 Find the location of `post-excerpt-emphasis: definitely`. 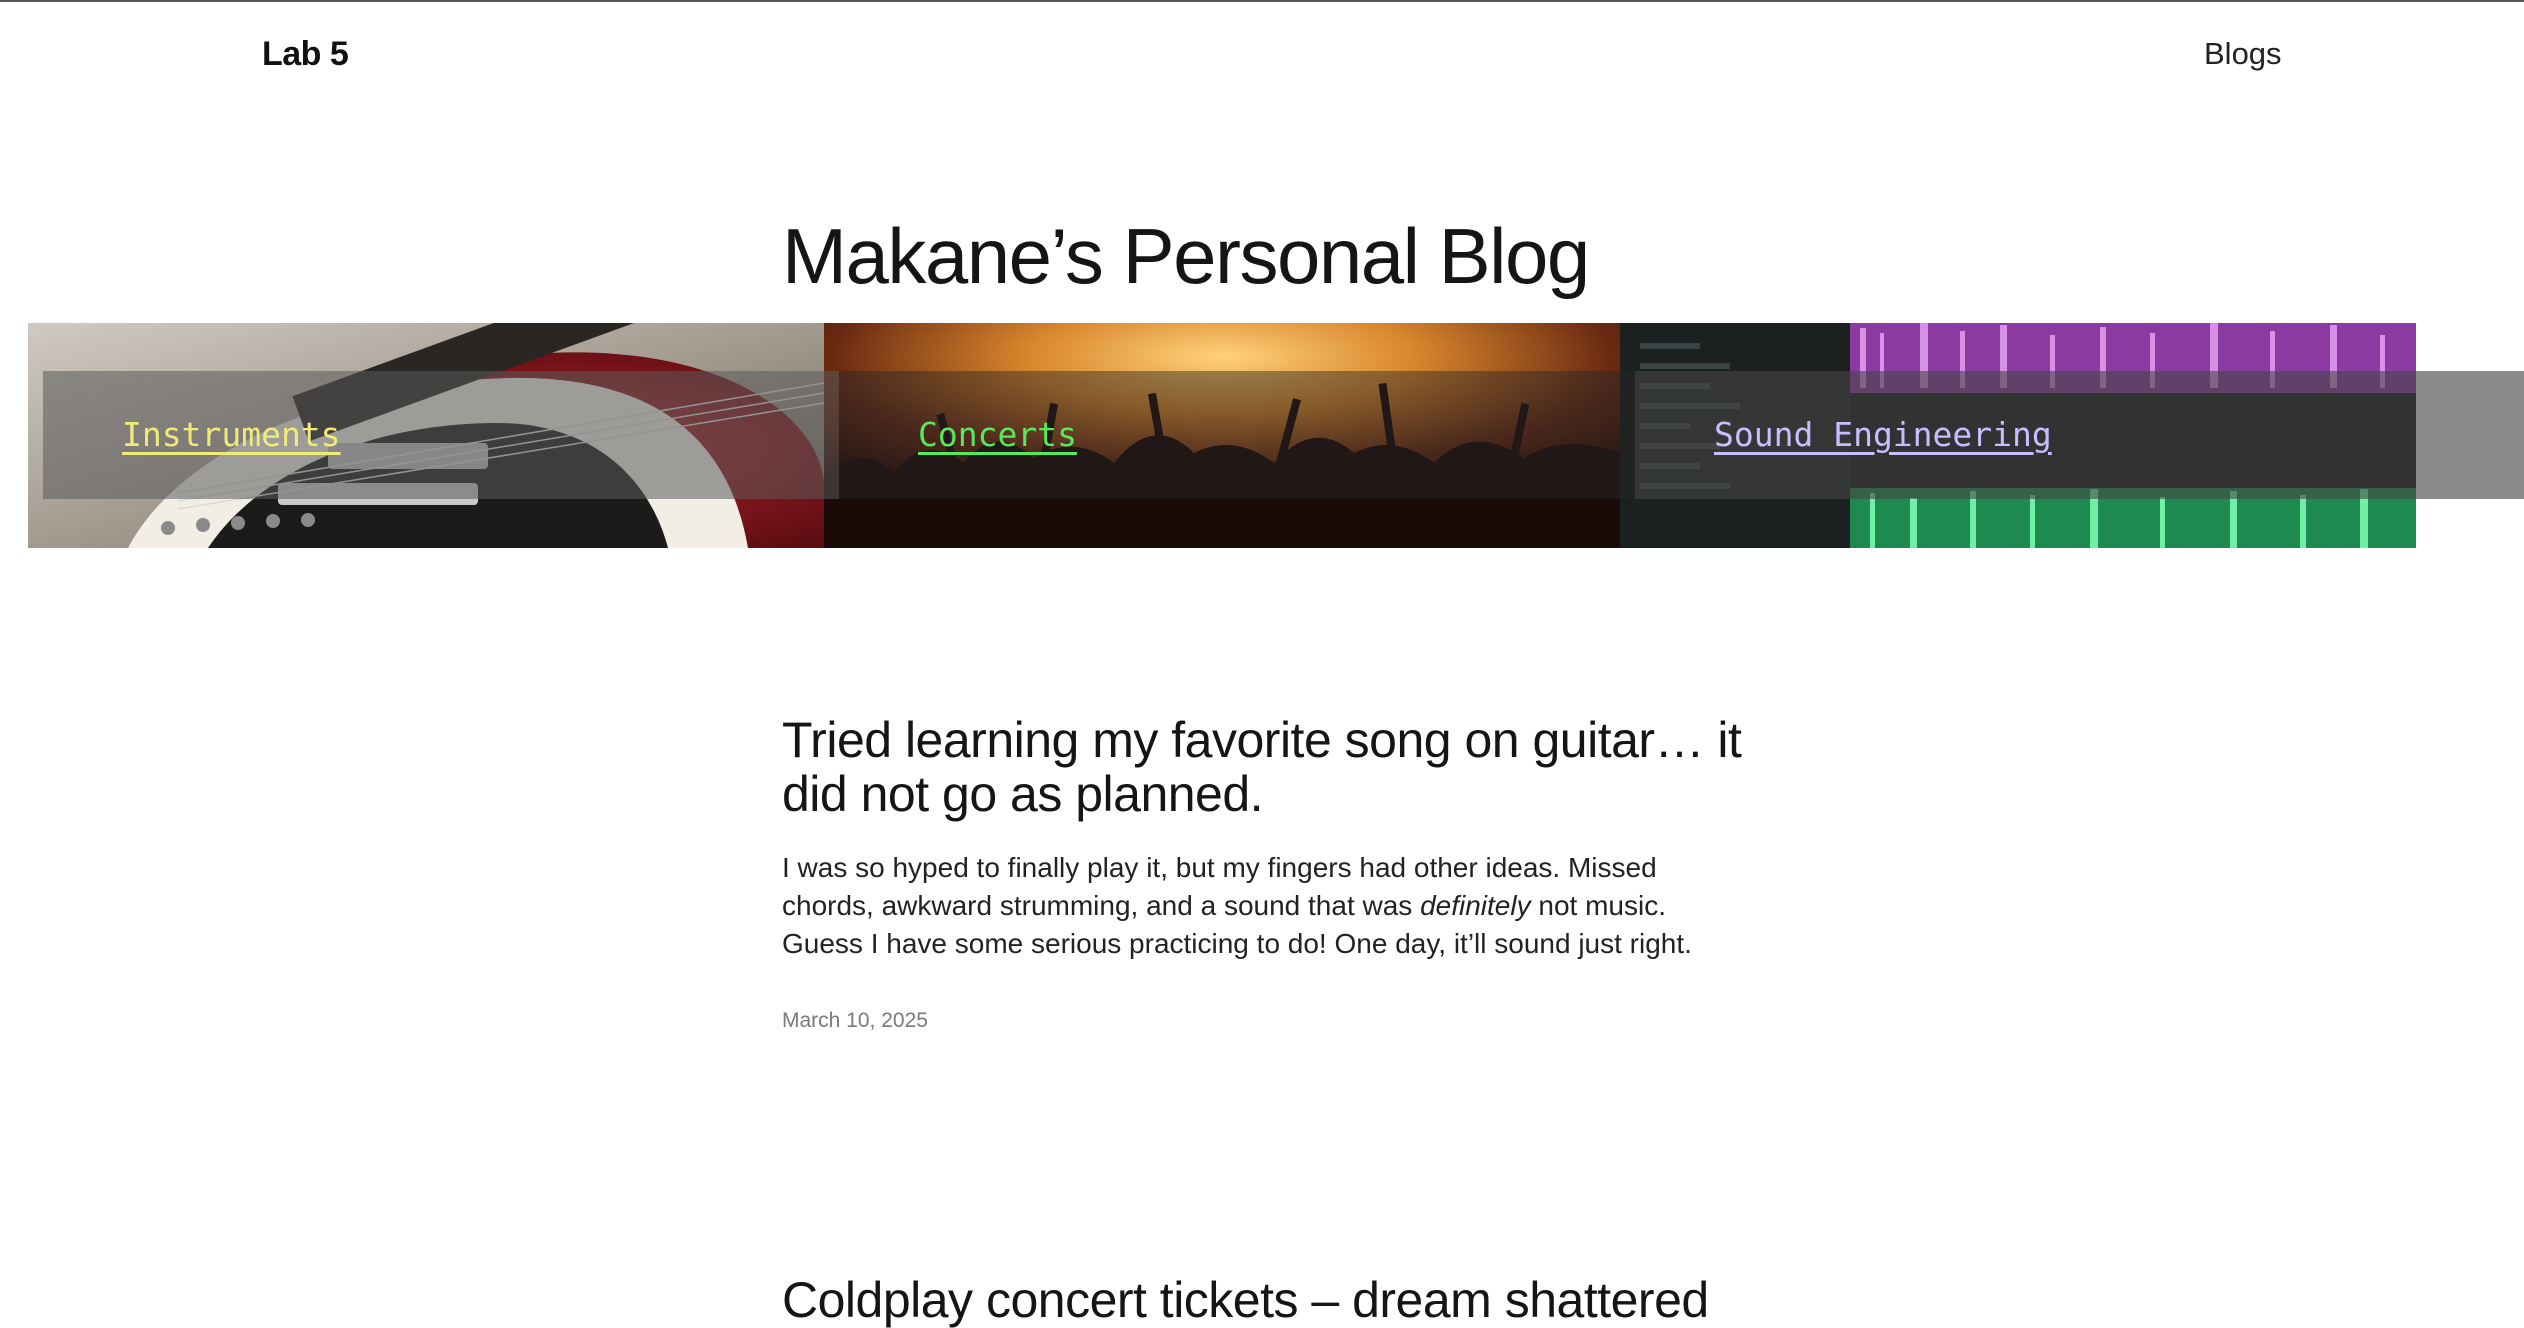

post-excerpt-emphasis: definitely is located at coordinates (1475, 905).